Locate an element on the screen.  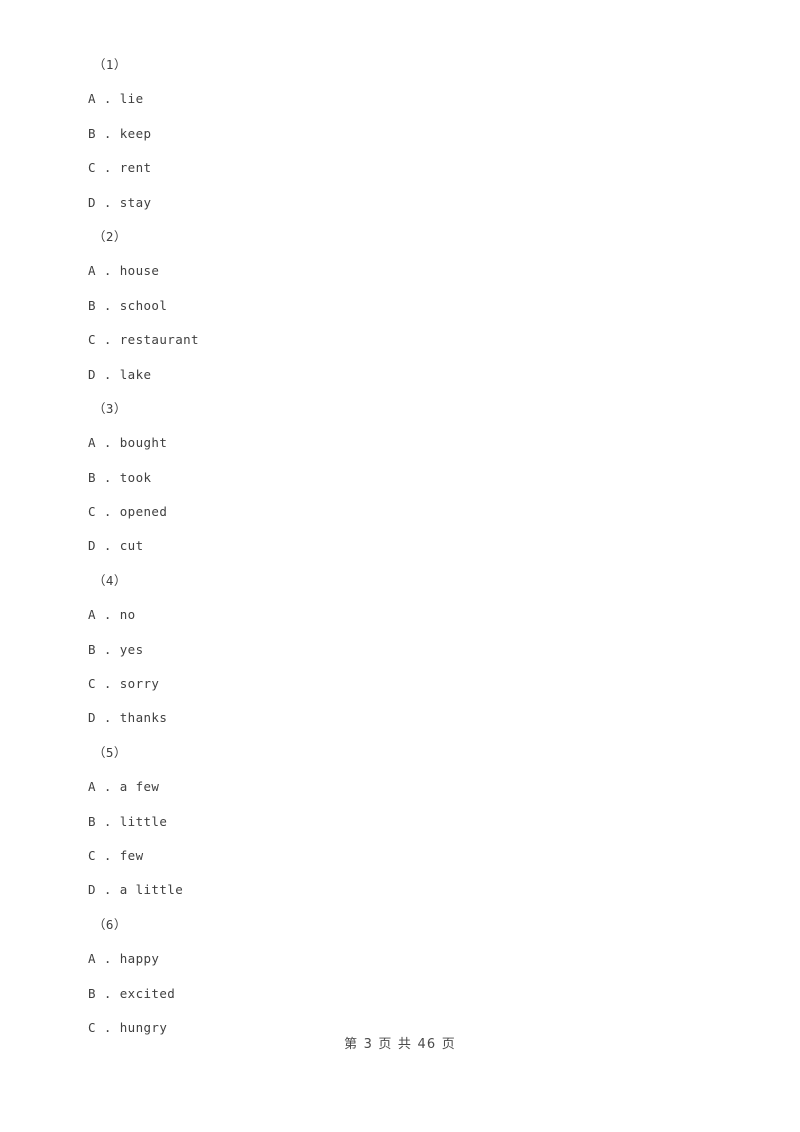
option-text: no is located at coordinates (127, 615).